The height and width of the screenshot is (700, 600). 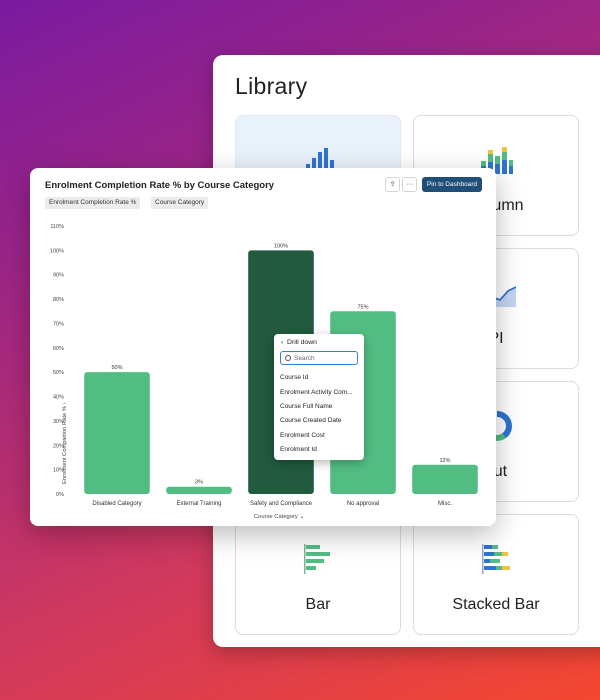 I want to click on y-tick-label: 100%, so click(x=57, y=251).